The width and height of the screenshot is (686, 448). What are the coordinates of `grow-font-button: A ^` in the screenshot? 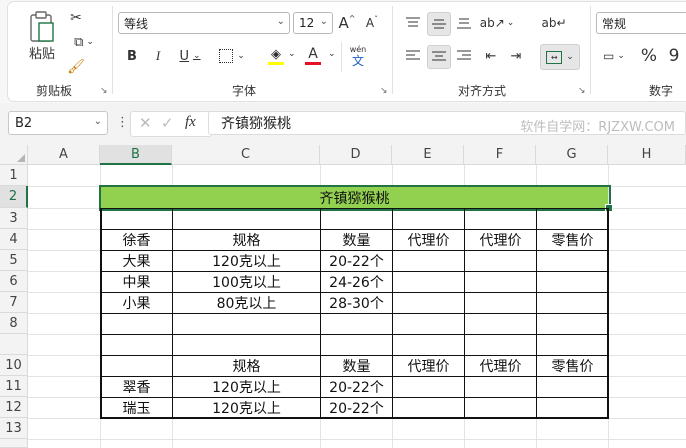 It's located at (347, 23).